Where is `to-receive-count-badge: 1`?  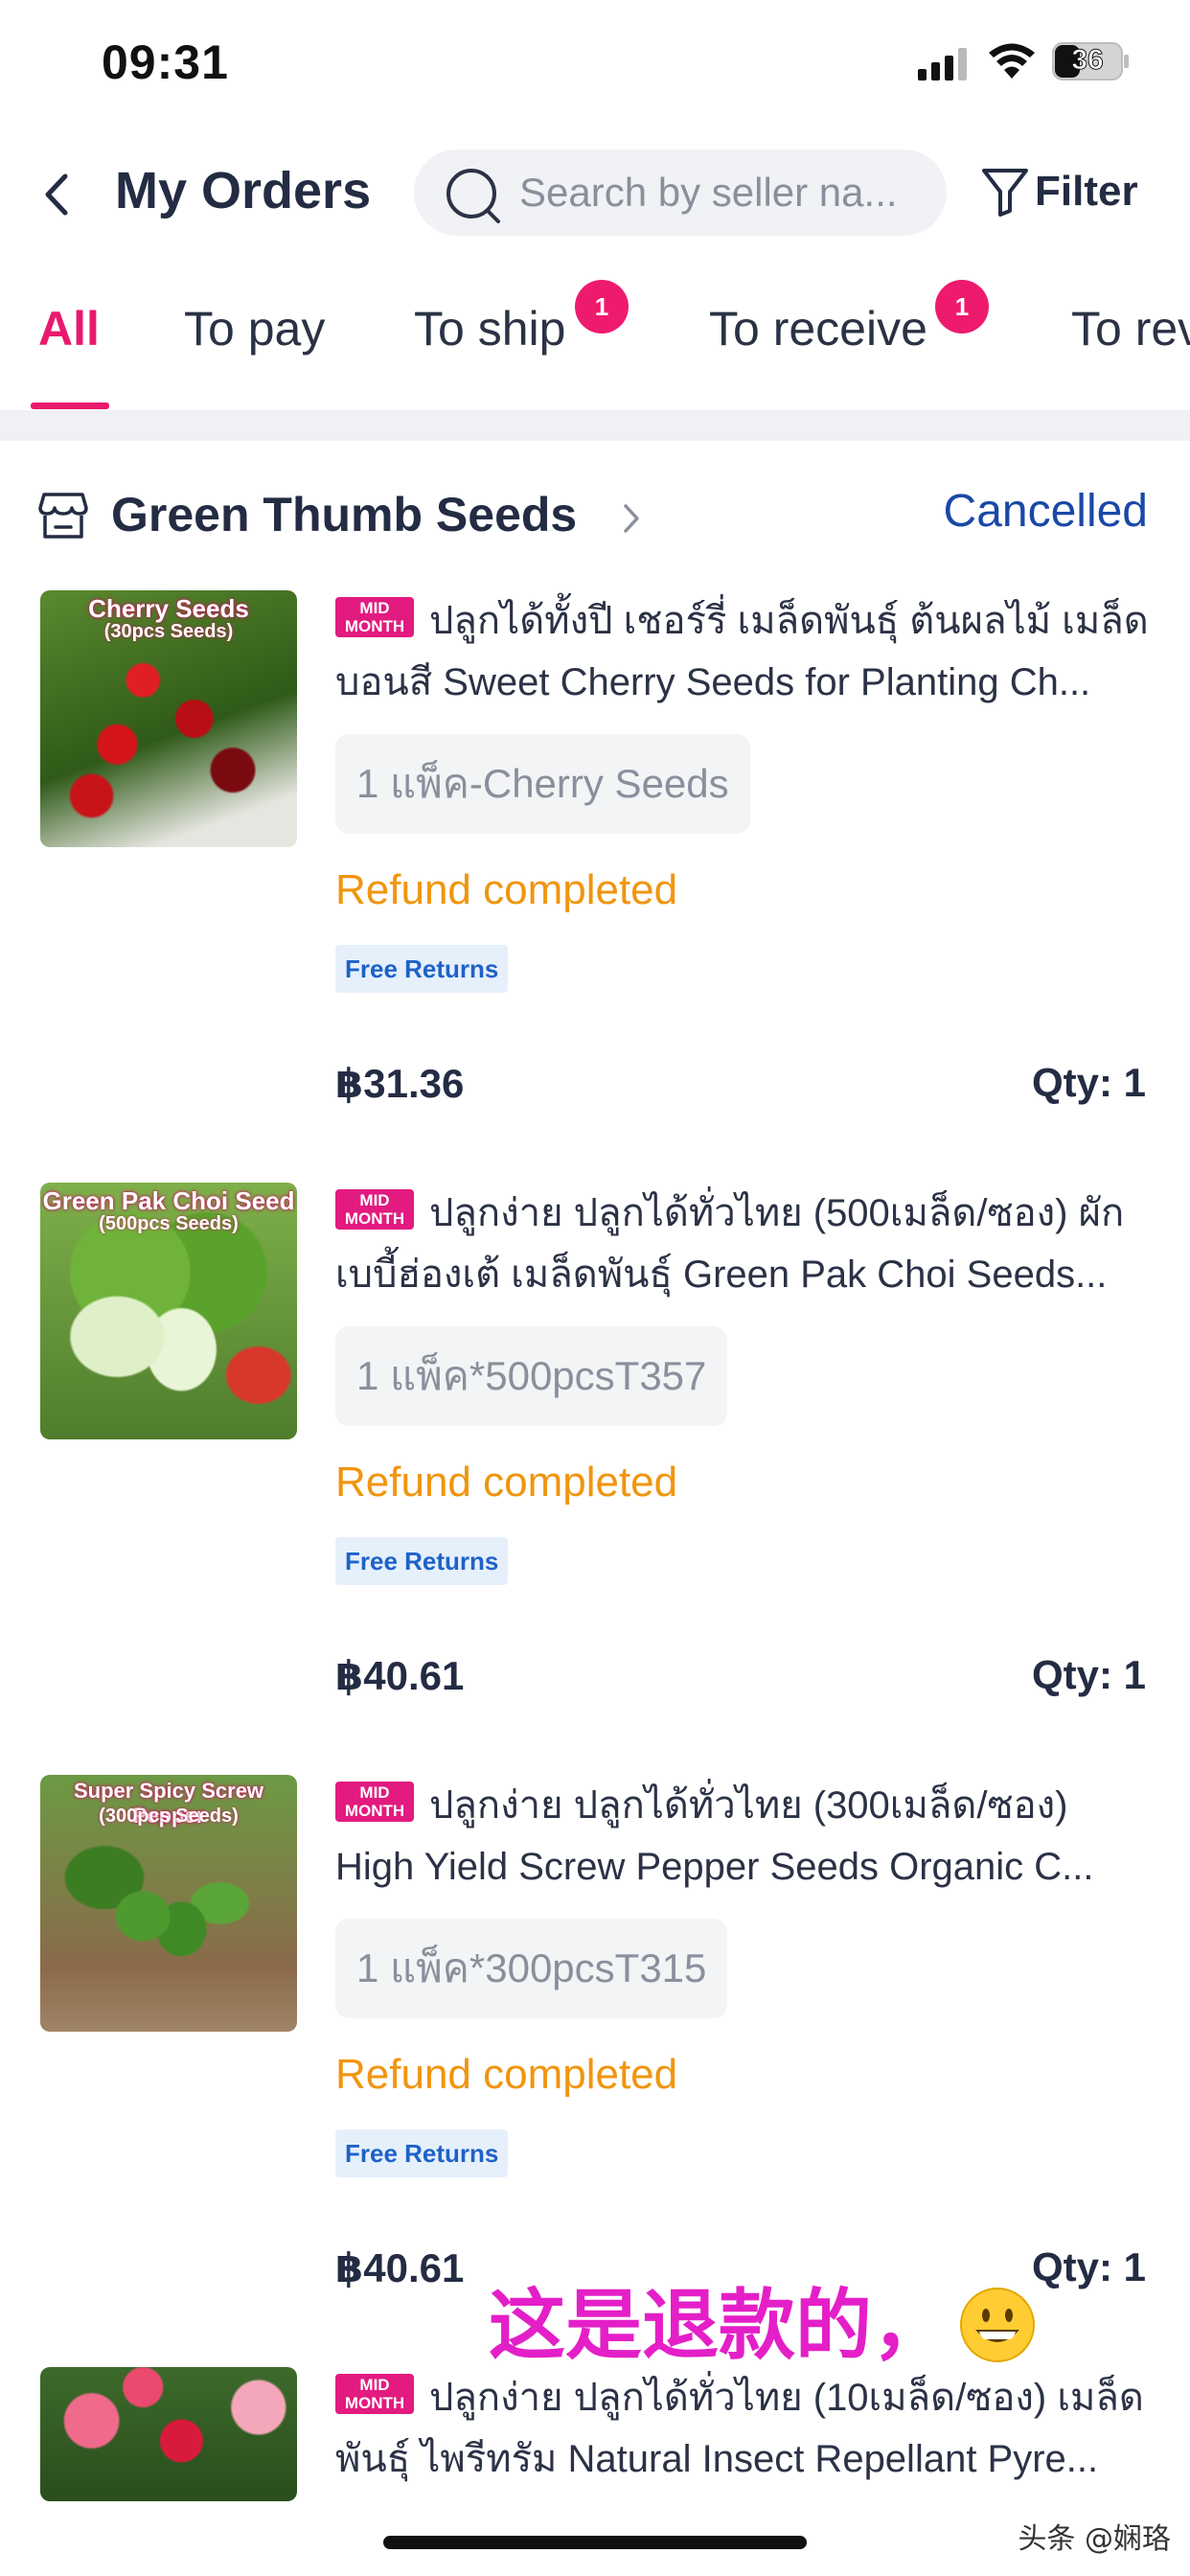 to-receive-count-badge: 1 is located at coordinates (962, 307).